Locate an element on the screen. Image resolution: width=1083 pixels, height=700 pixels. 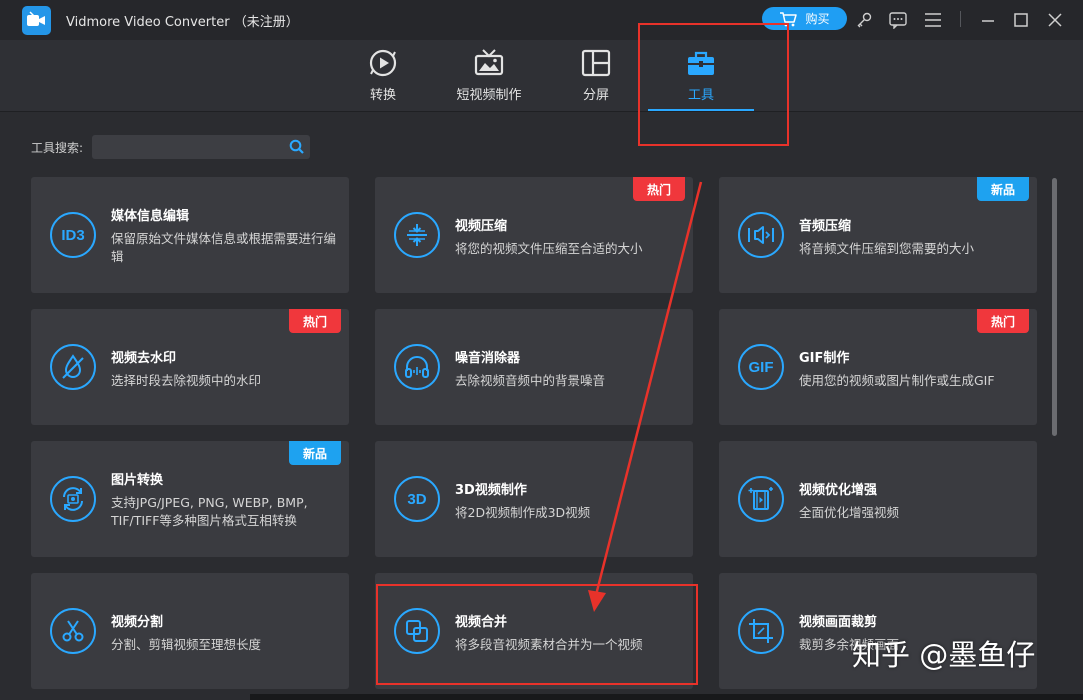
close-icon is located at coordinates (1055, 20).